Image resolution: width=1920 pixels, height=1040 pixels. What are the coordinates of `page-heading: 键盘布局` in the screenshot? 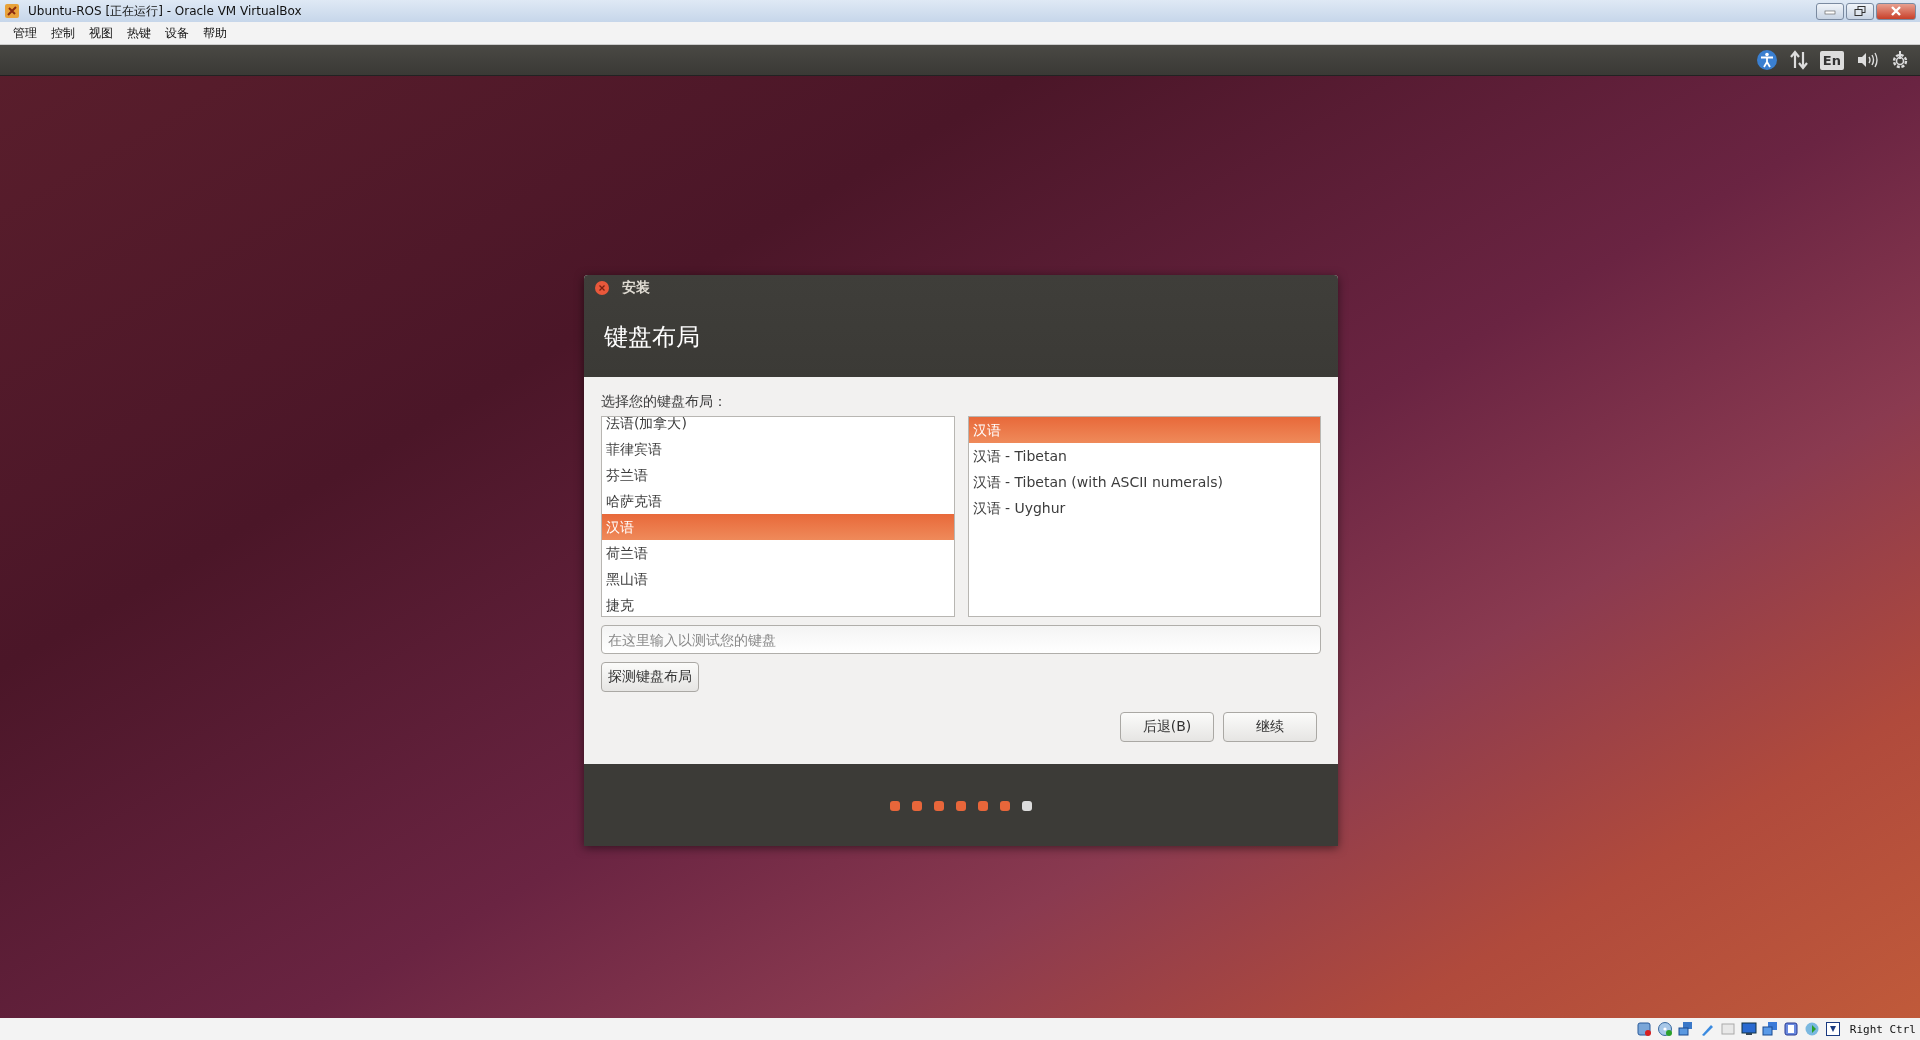 It's located at (652, 337).